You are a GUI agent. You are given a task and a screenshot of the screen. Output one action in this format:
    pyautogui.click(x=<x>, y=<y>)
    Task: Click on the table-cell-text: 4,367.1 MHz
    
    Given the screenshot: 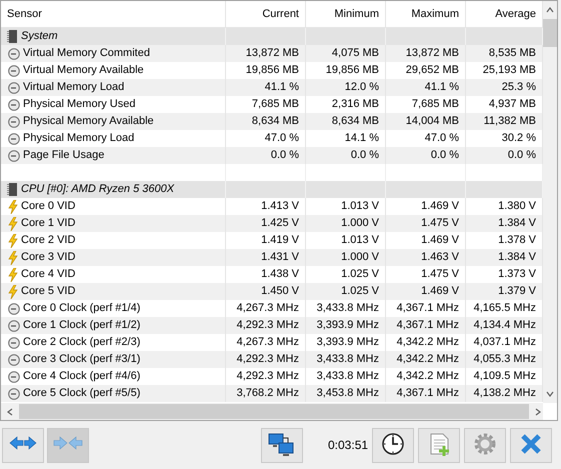 What is the action you would take?
    pyautogui.click(x=427, y=308)
    